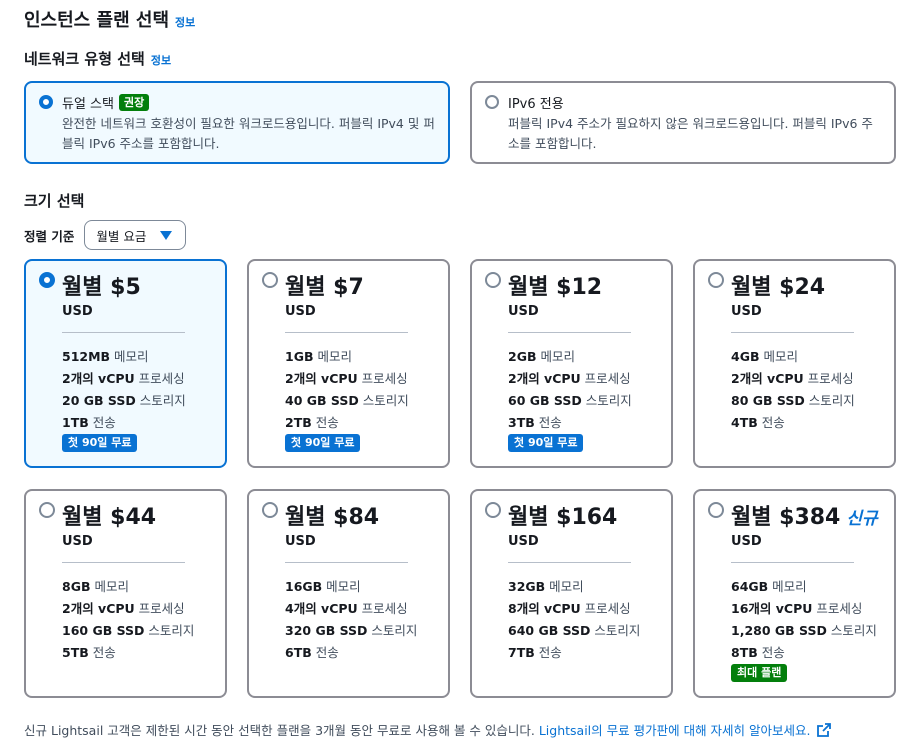 The width and height of the screenshot is (920, 755). I want to click on plan-price: 월별 $164, so click(563, 517).